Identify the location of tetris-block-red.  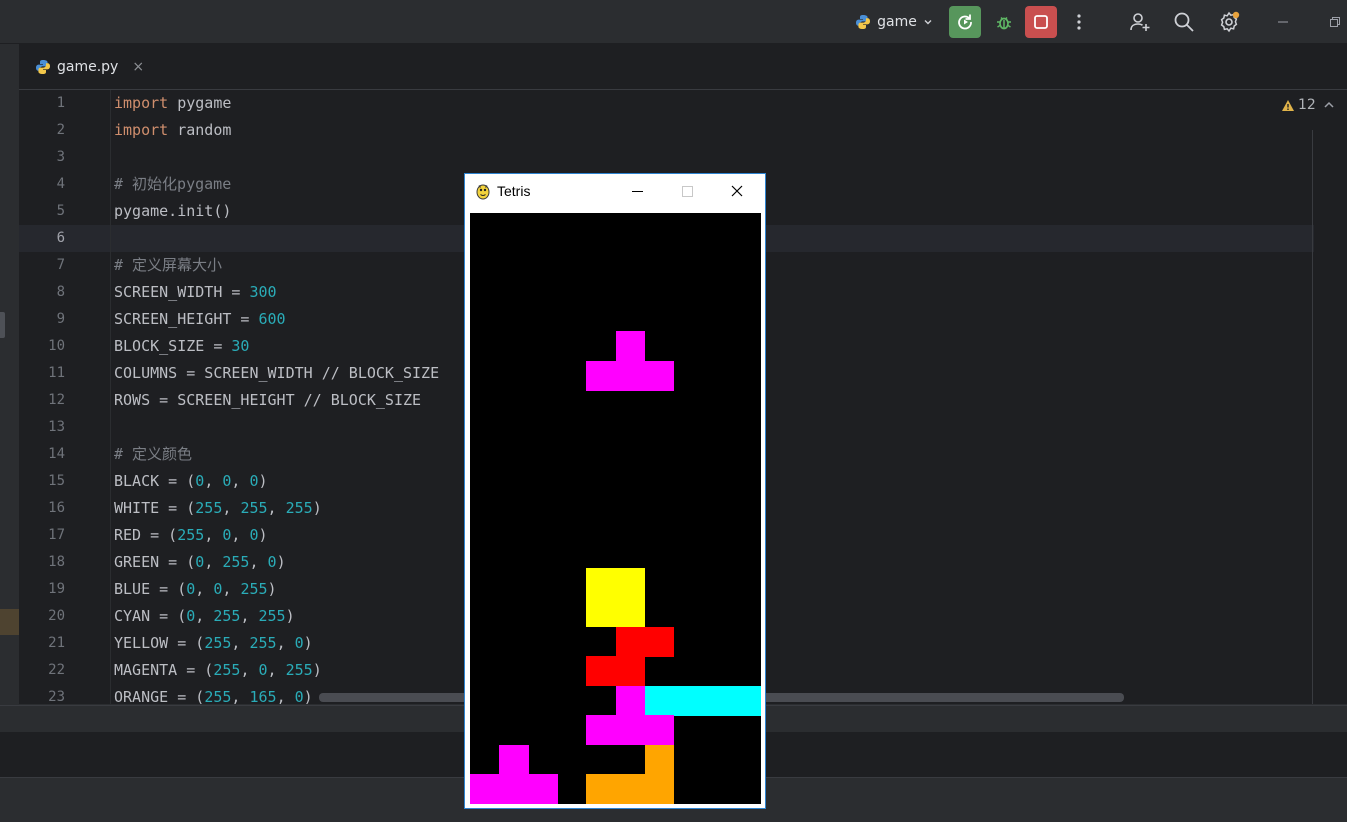
(659, 641).